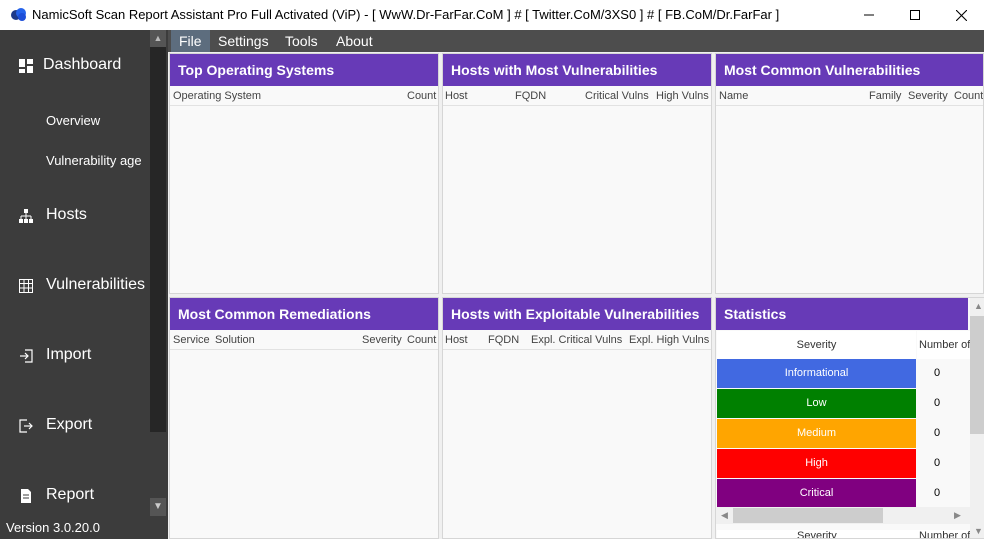 This screenshot has height=539, width=984. What do you see at coordinates (26, 496) in the screenshot?
I see `report-icon` at bounding box center [26, 496].